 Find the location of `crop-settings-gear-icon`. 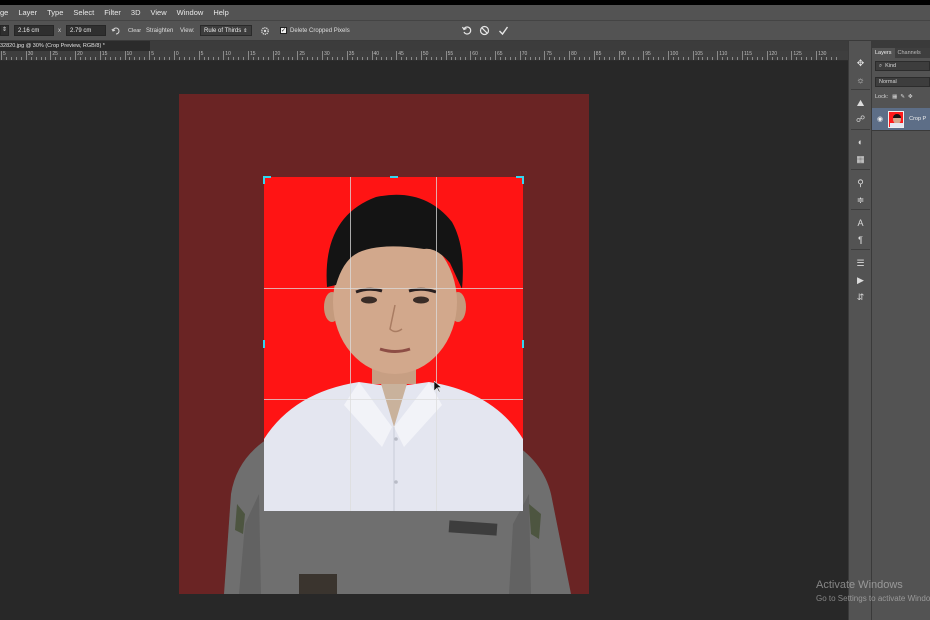

crop-settings-gear-icon is located at coordinates (264, 30).